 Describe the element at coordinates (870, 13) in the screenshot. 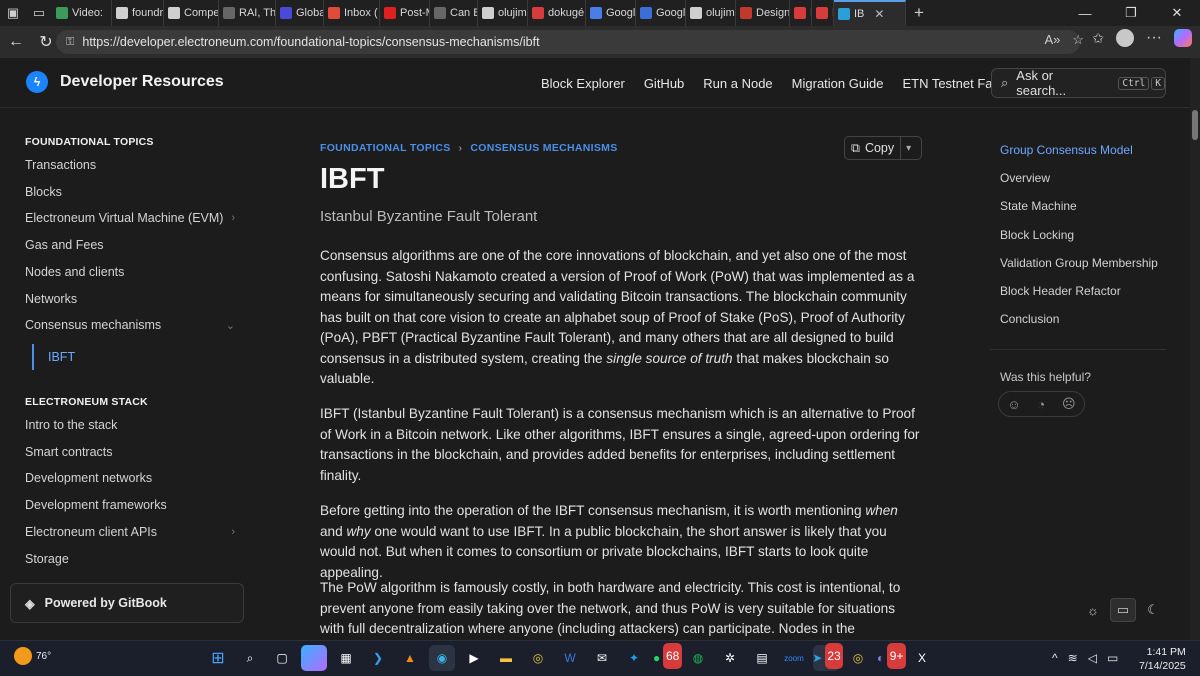

I see `browser-tab: IB ✕` at that location.